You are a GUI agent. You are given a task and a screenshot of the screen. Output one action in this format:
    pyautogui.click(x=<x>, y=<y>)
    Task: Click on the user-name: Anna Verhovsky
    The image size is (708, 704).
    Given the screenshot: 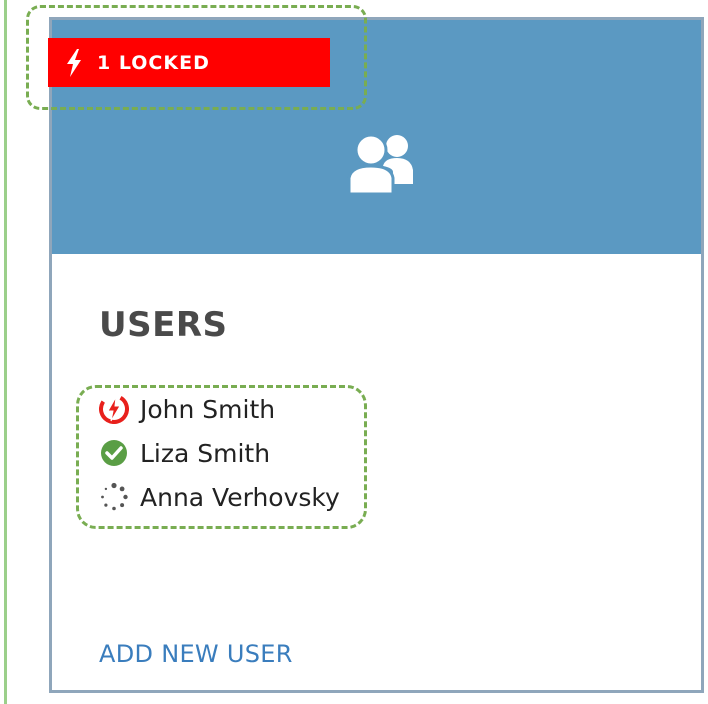 What is the action you would take?
    pyautogui.click(x=240, y=497)
    